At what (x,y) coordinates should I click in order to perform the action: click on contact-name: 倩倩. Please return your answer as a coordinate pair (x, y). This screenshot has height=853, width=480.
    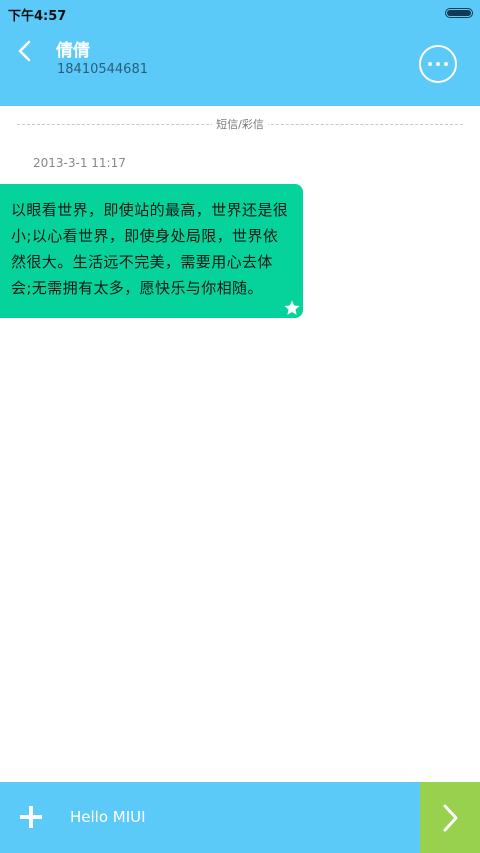
    Looking at the image, I should click on (73, 51).